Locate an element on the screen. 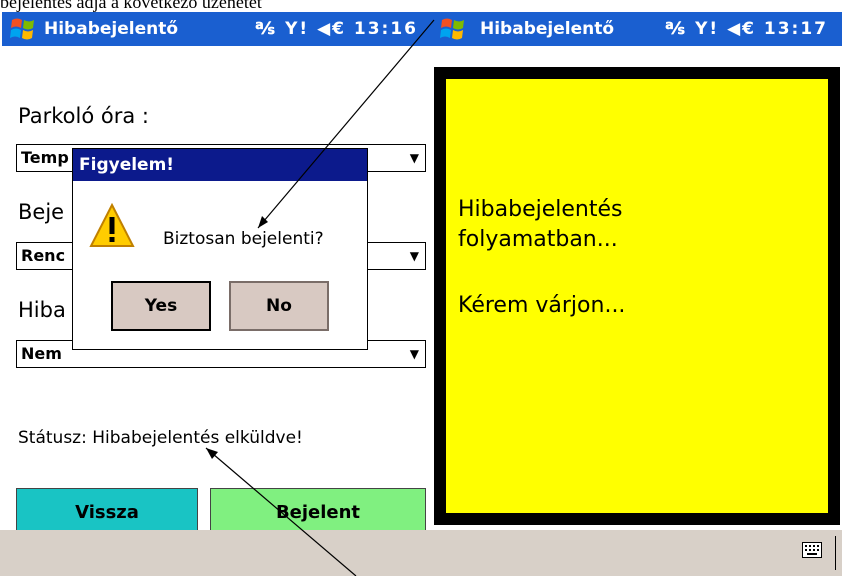  right-titlebar: Hibabejelentő ℁ Y! ◀€ 13:17 is located at coordinates (637, 29).